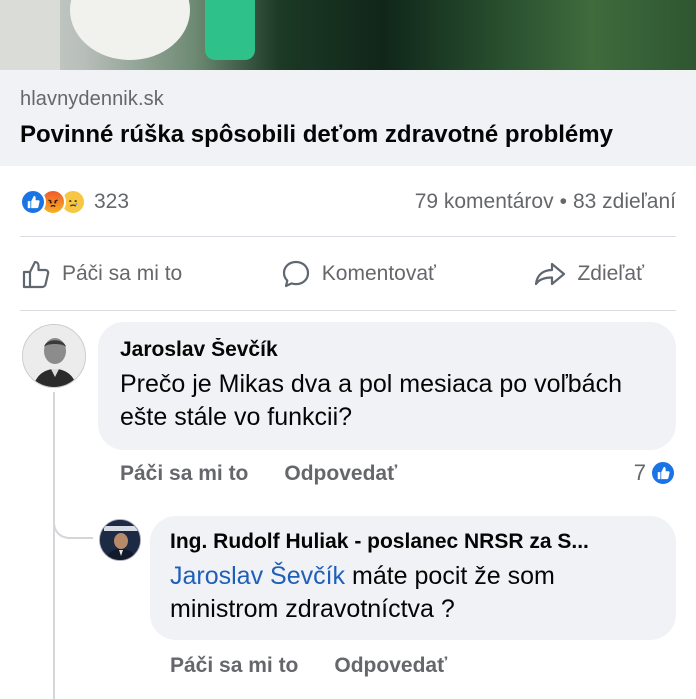  I want to click on comment-icon, so click(295, 274).